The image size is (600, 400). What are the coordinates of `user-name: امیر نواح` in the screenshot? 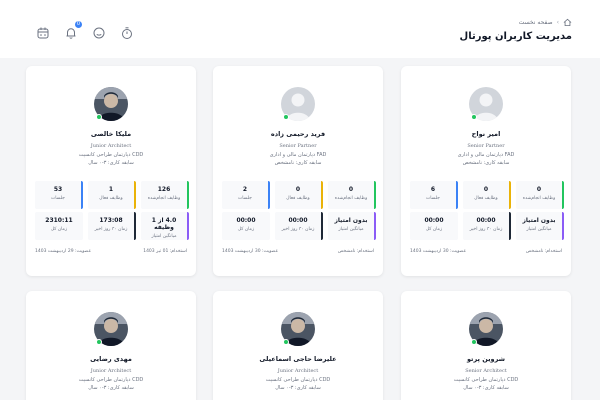 It's located at (486, 134).